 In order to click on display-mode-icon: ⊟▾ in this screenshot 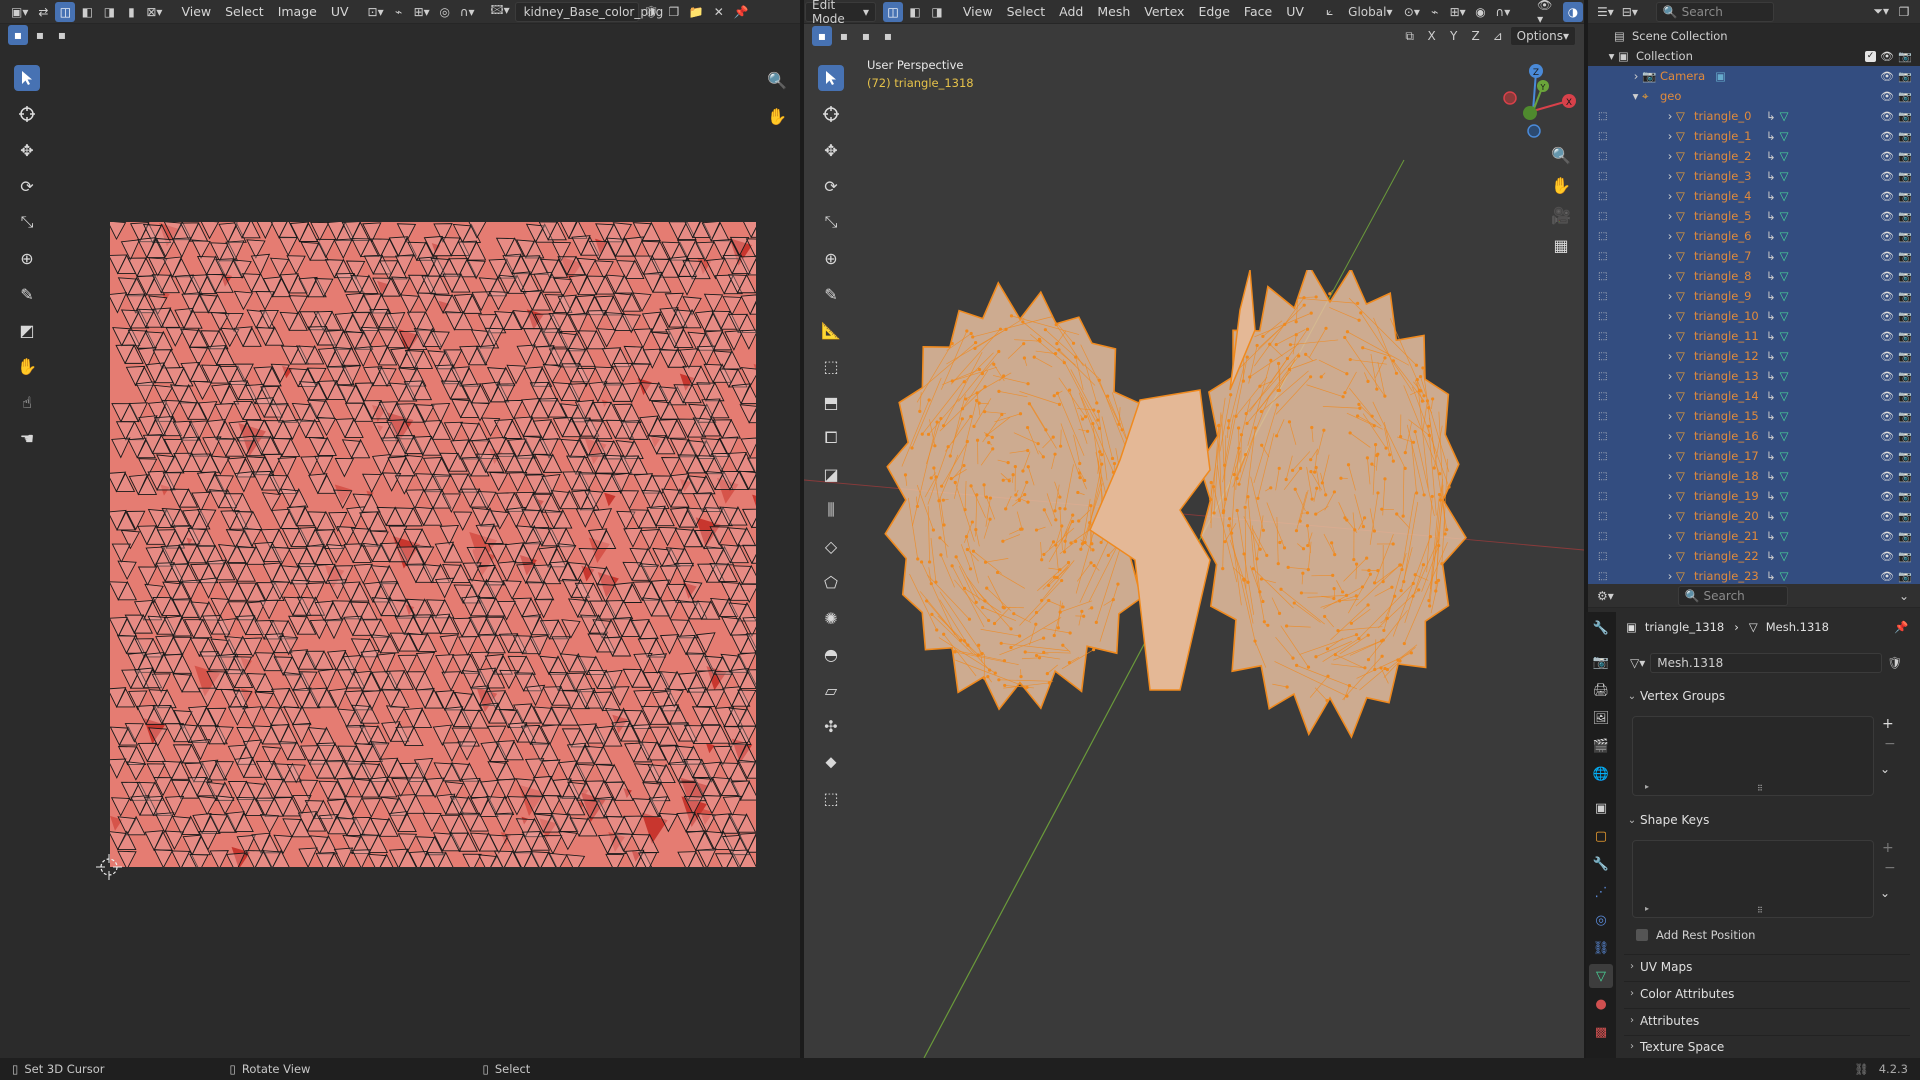, I will do `click(1630, 12)`.